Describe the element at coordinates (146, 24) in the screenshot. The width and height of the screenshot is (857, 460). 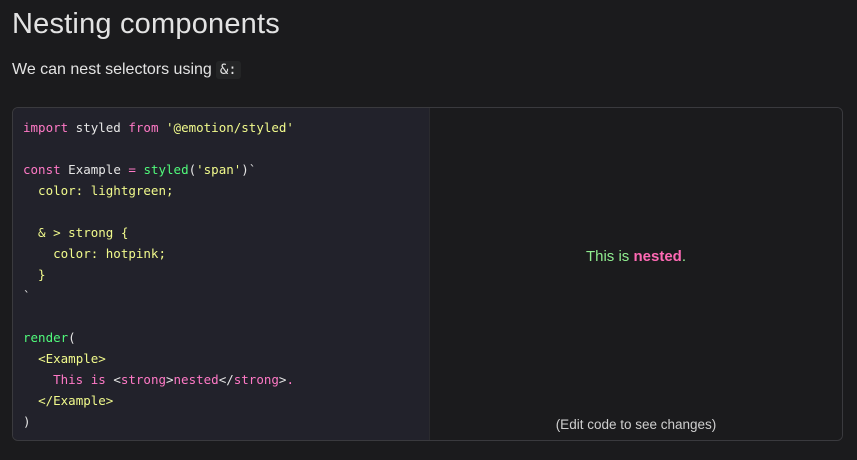
I see `section-heading: Nesting components` at that location.